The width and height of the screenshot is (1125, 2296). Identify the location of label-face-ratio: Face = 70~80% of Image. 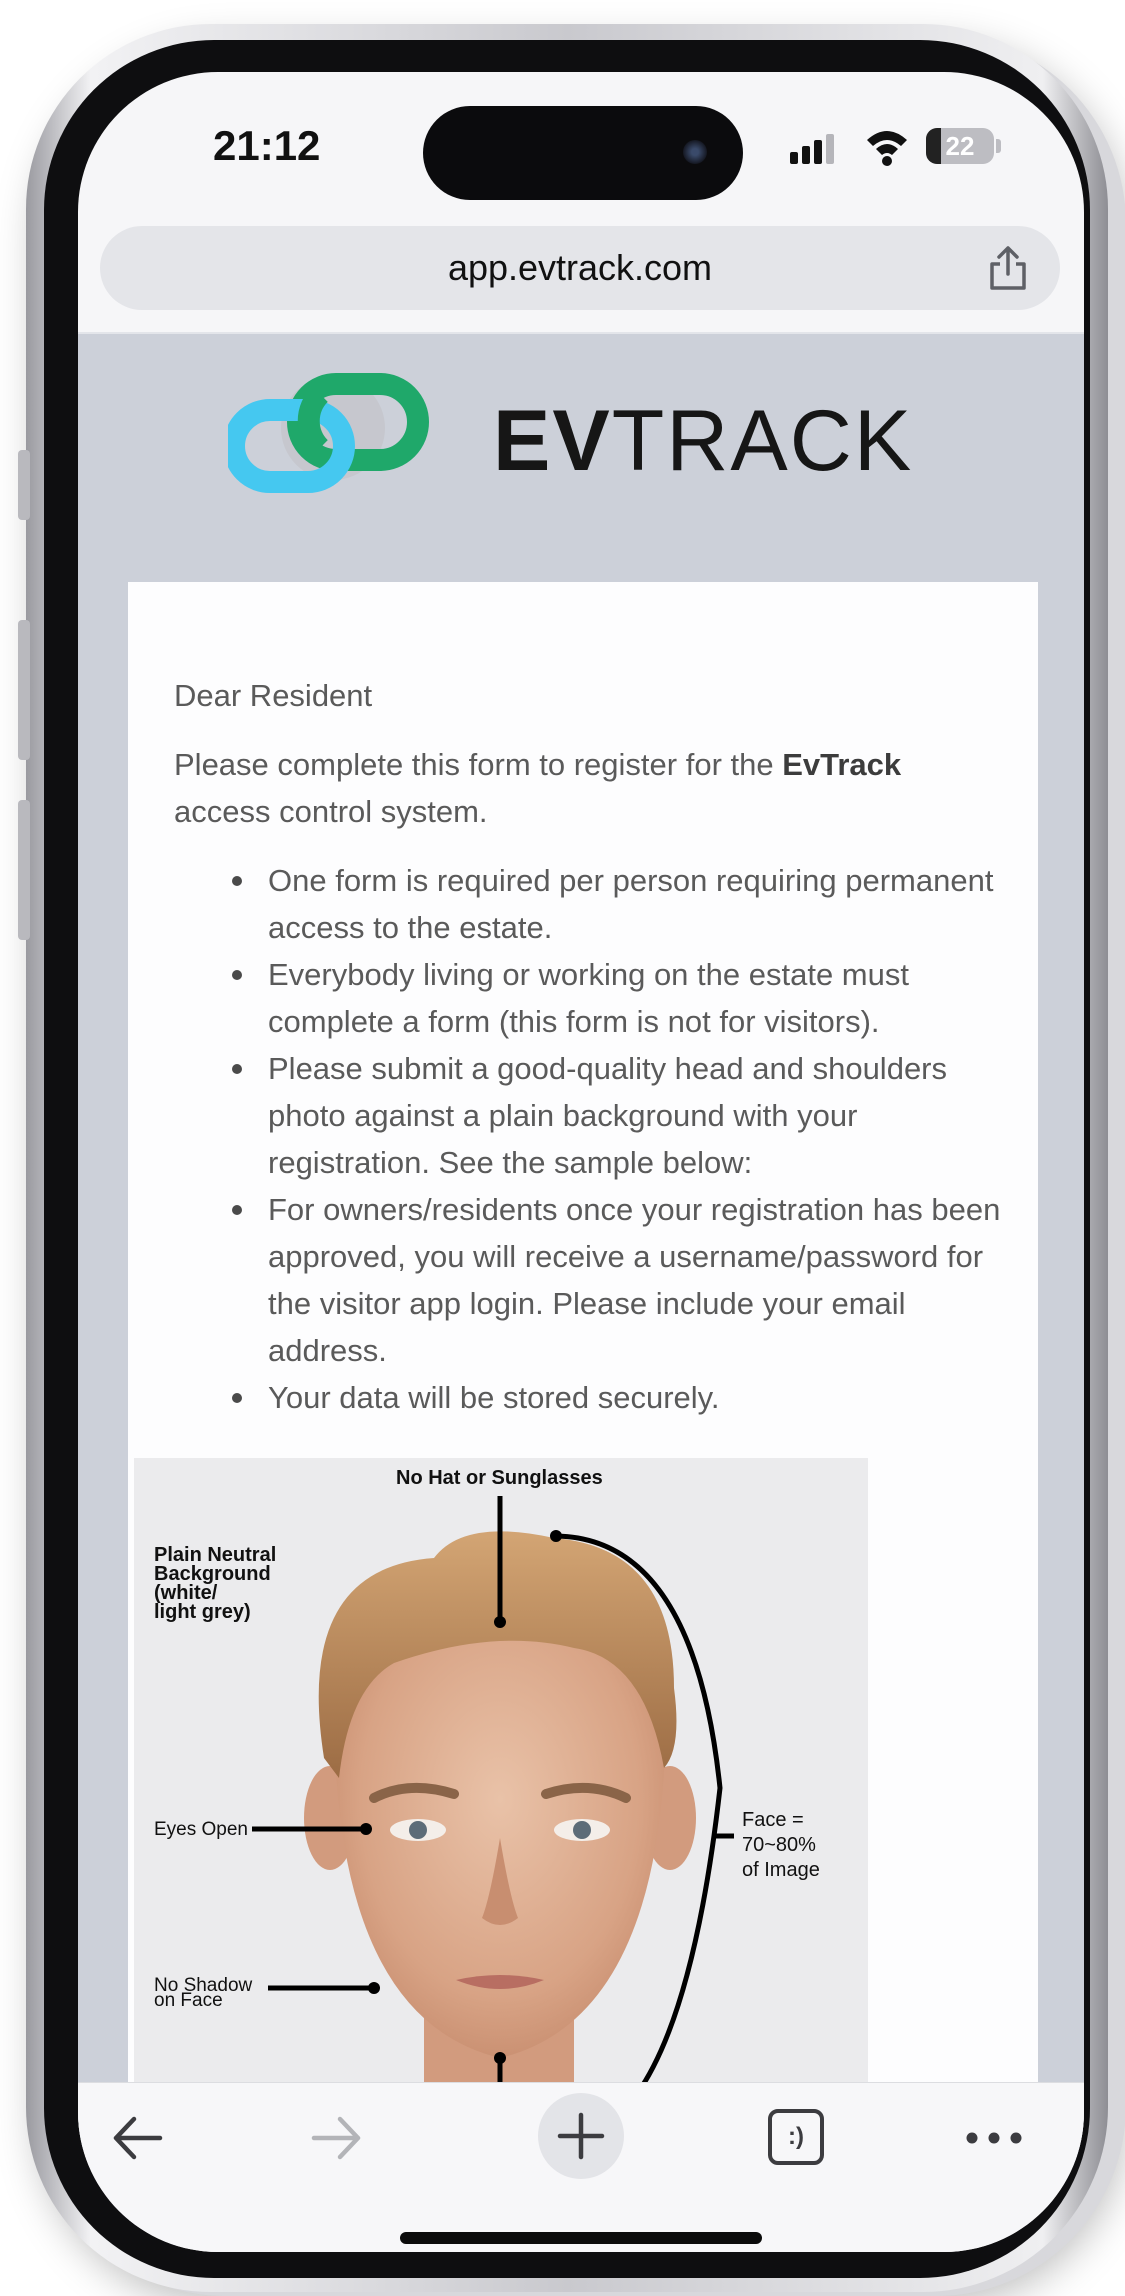
(781, 1845).